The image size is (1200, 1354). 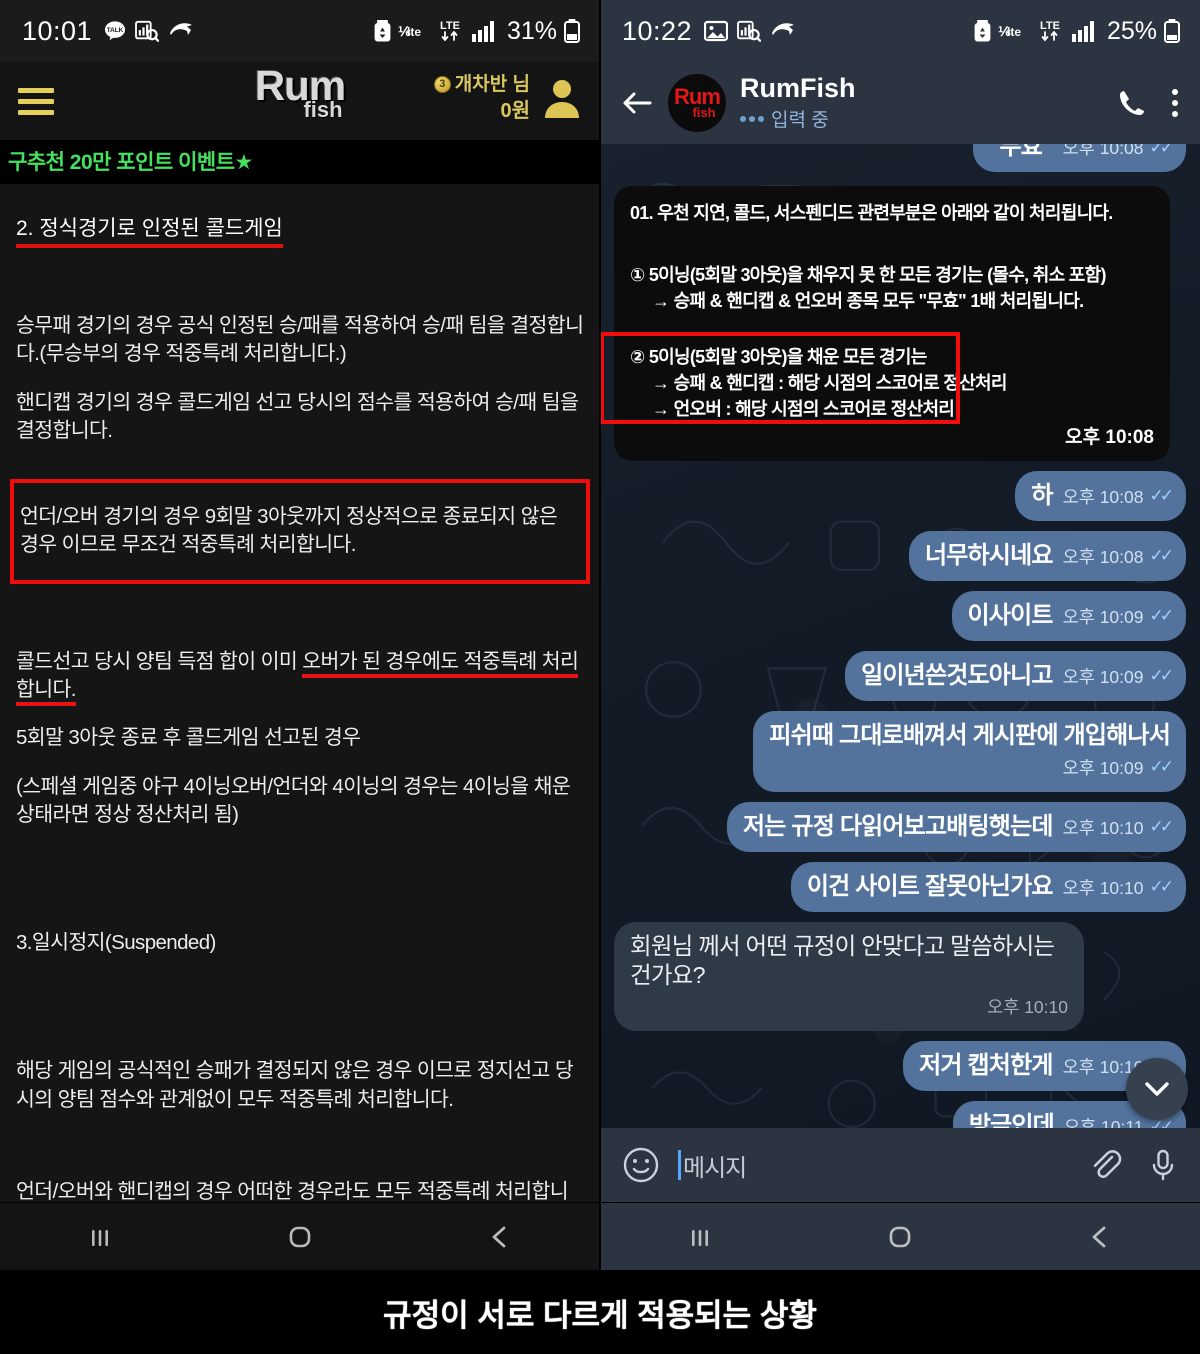 I want to click on message-row-partial: "무효" 오후 10:08 ✓✓, so click(x=900, y=158).